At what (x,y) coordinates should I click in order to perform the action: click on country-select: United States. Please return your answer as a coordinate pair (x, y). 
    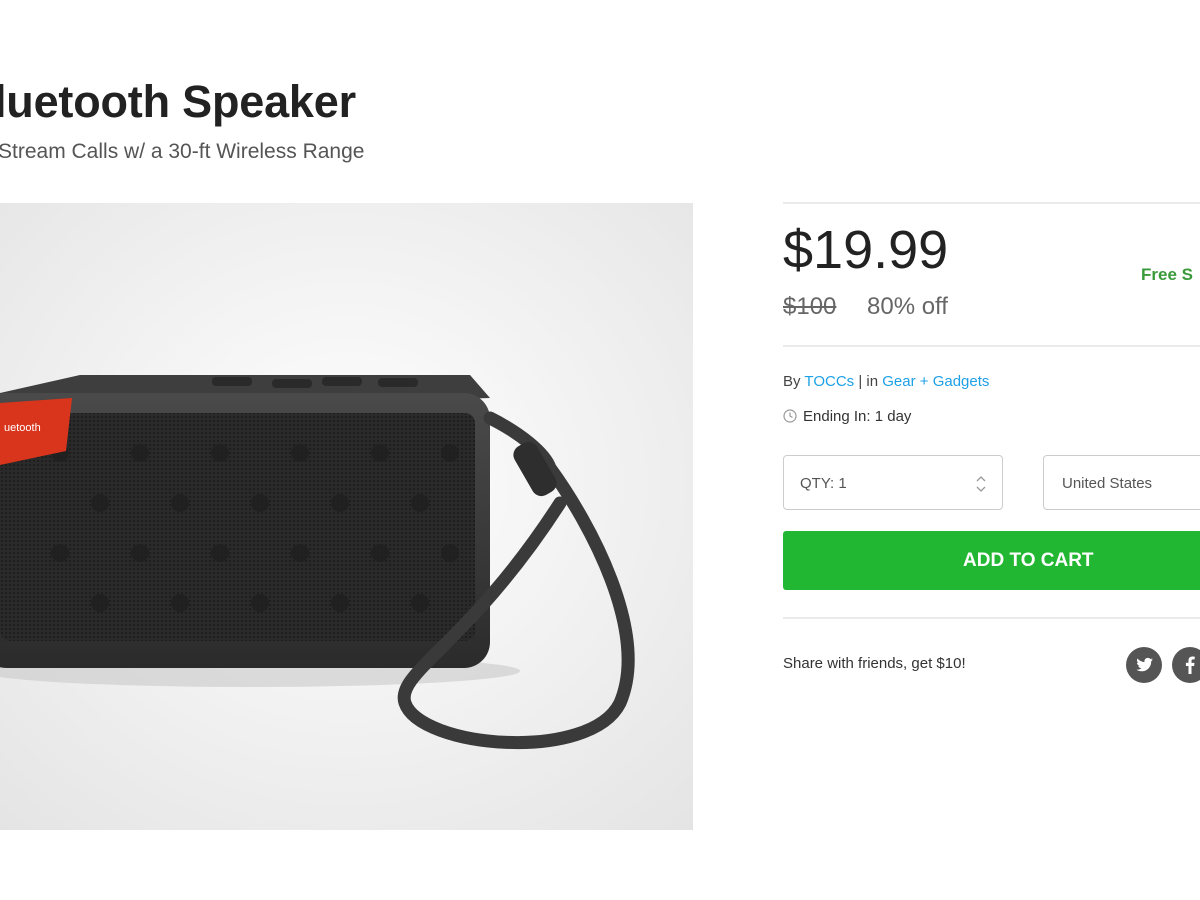
    Looking at the image, I should click on (1121, 482).